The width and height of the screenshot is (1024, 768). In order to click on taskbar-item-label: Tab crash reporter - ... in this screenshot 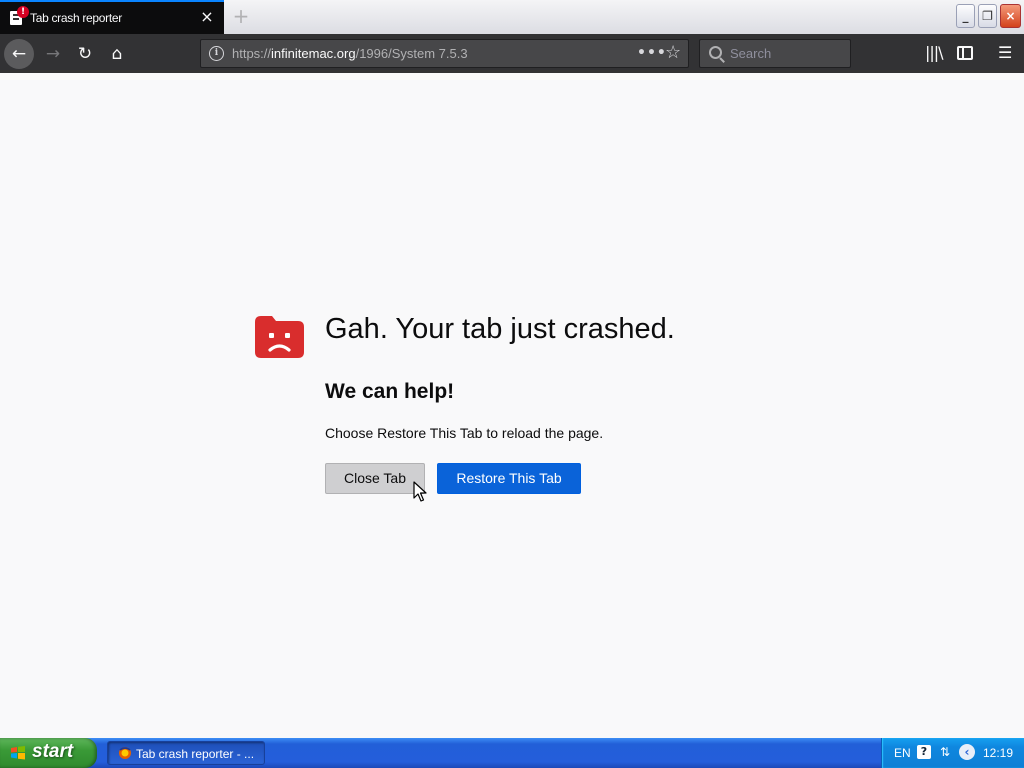, I will do `click(195, 754)`.